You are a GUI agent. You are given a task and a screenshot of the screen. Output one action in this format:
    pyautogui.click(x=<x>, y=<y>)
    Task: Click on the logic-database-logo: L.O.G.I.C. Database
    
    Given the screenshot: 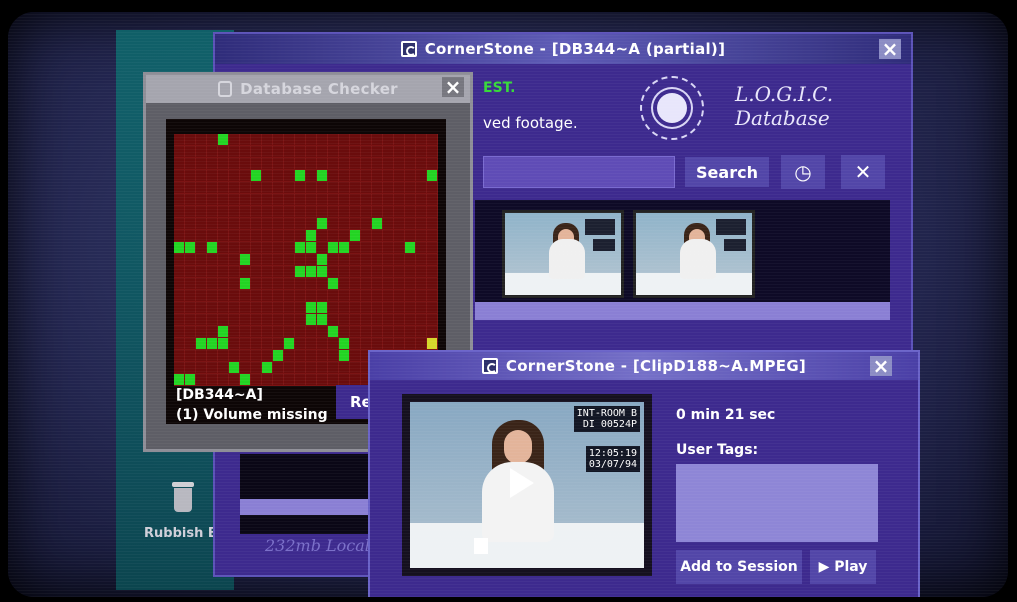 What is the action you would take?
    pyautogui.click(x=784, y=106)
    